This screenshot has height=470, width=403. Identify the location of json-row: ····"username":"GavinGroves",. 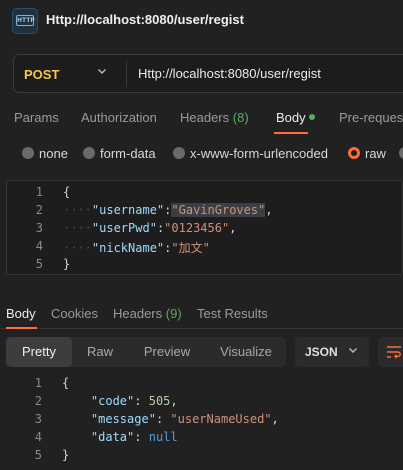
(168, 210).